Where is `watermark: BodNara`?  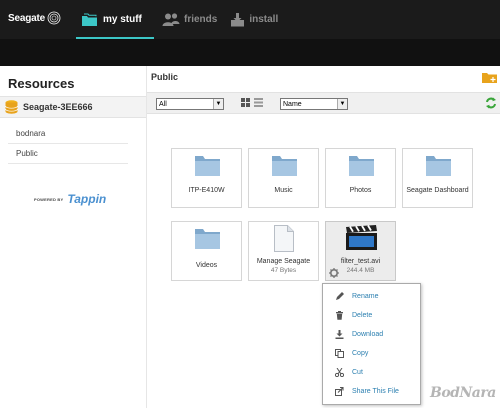
watermark: BodNara is located at coordinates (463, 393).